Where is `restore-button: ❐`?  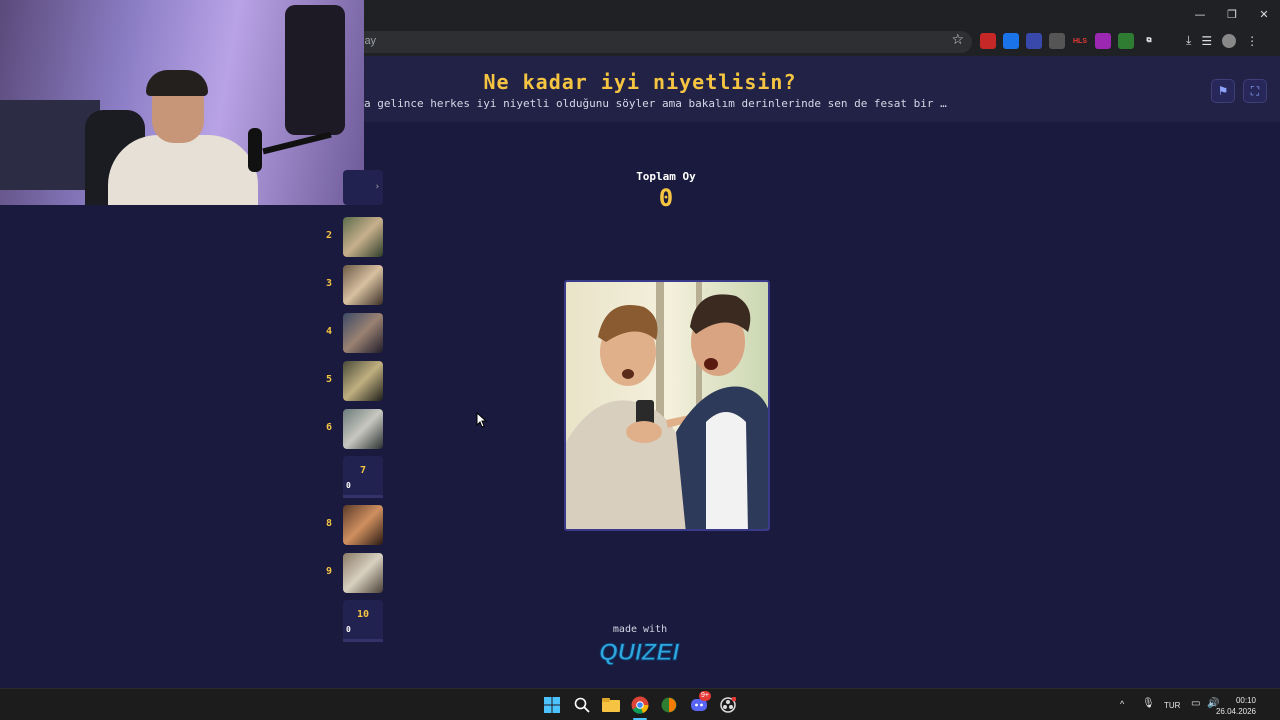 restore-button: ❐ is located at coordinates (1232, 14).